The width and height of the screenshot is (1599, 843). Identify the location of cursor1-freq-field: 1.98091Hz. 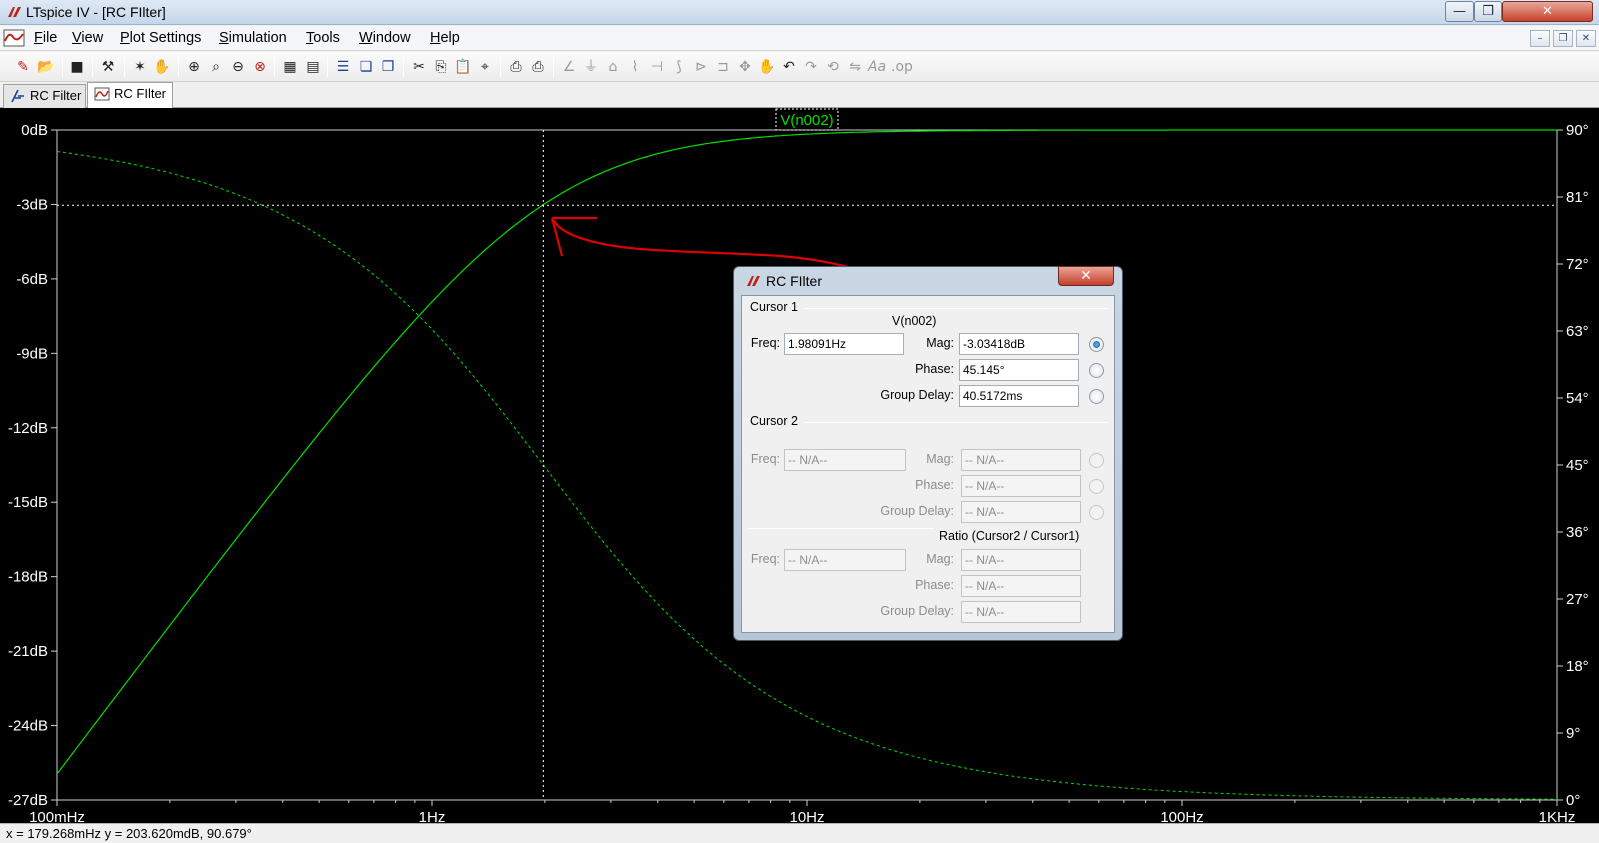
(844, 344).